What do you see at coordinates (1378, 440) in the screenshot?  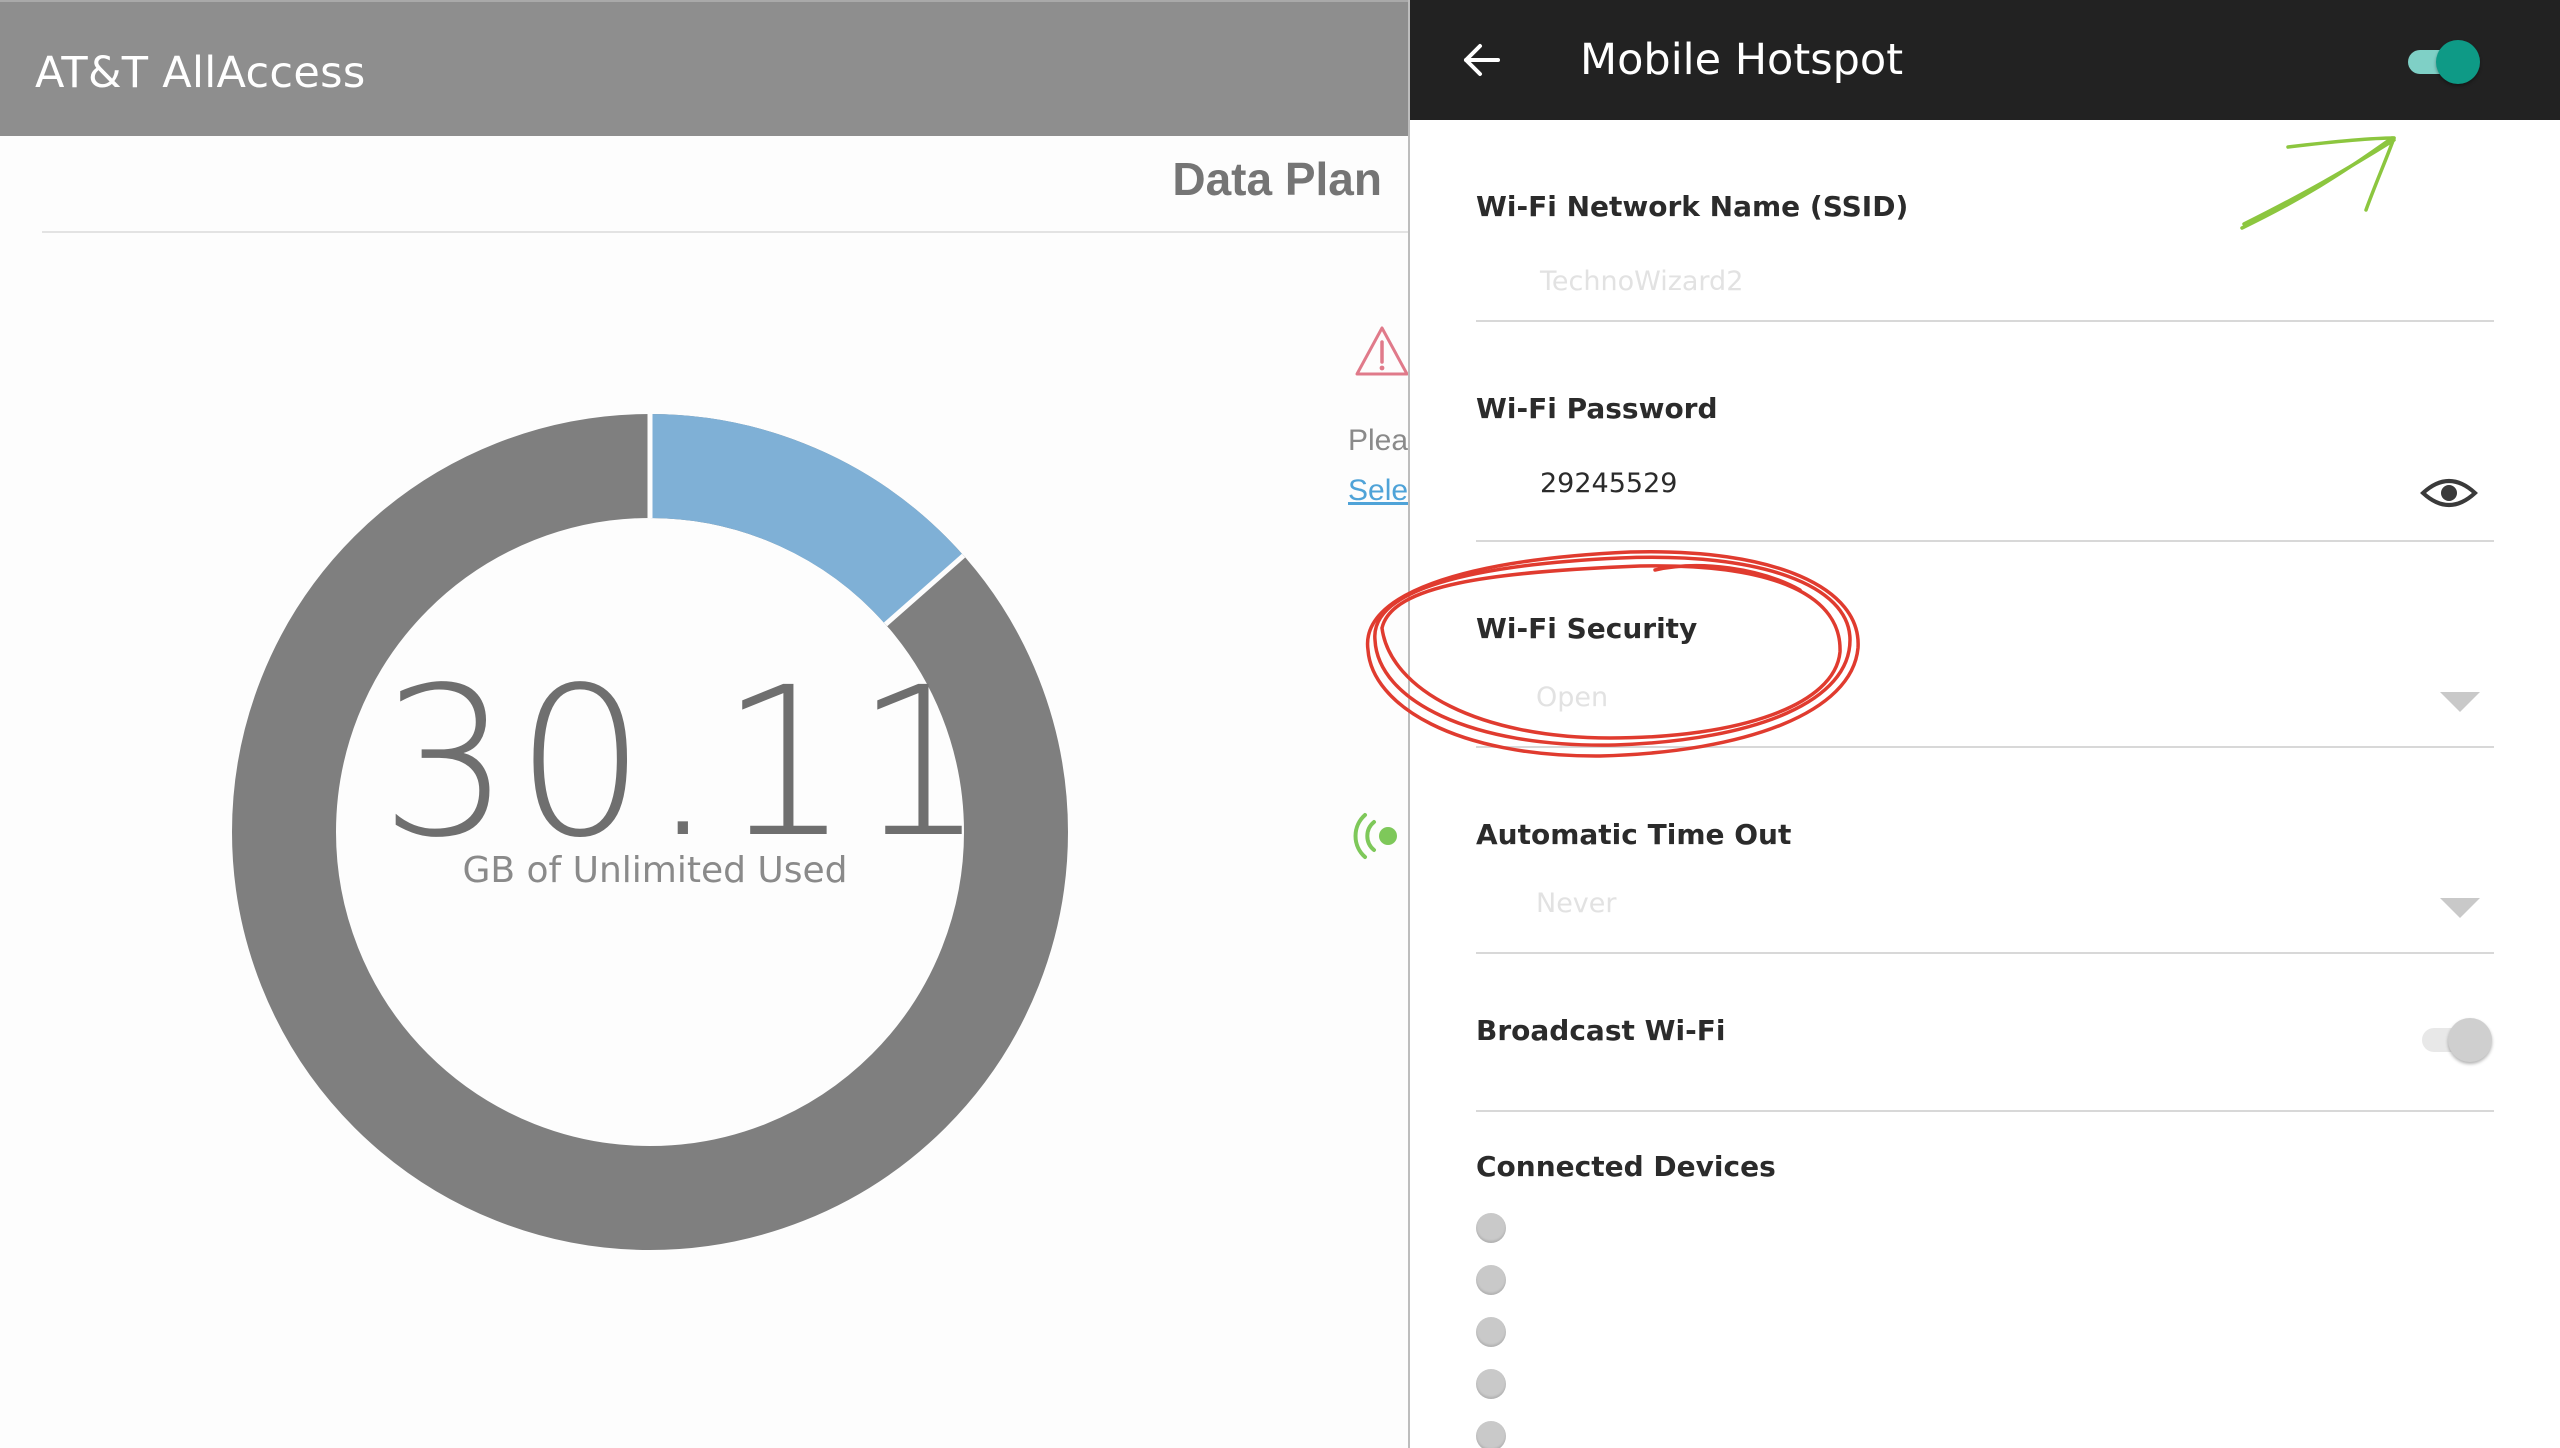 I see `plan-notice-text: Plea` at bounding box center [1378, 440].